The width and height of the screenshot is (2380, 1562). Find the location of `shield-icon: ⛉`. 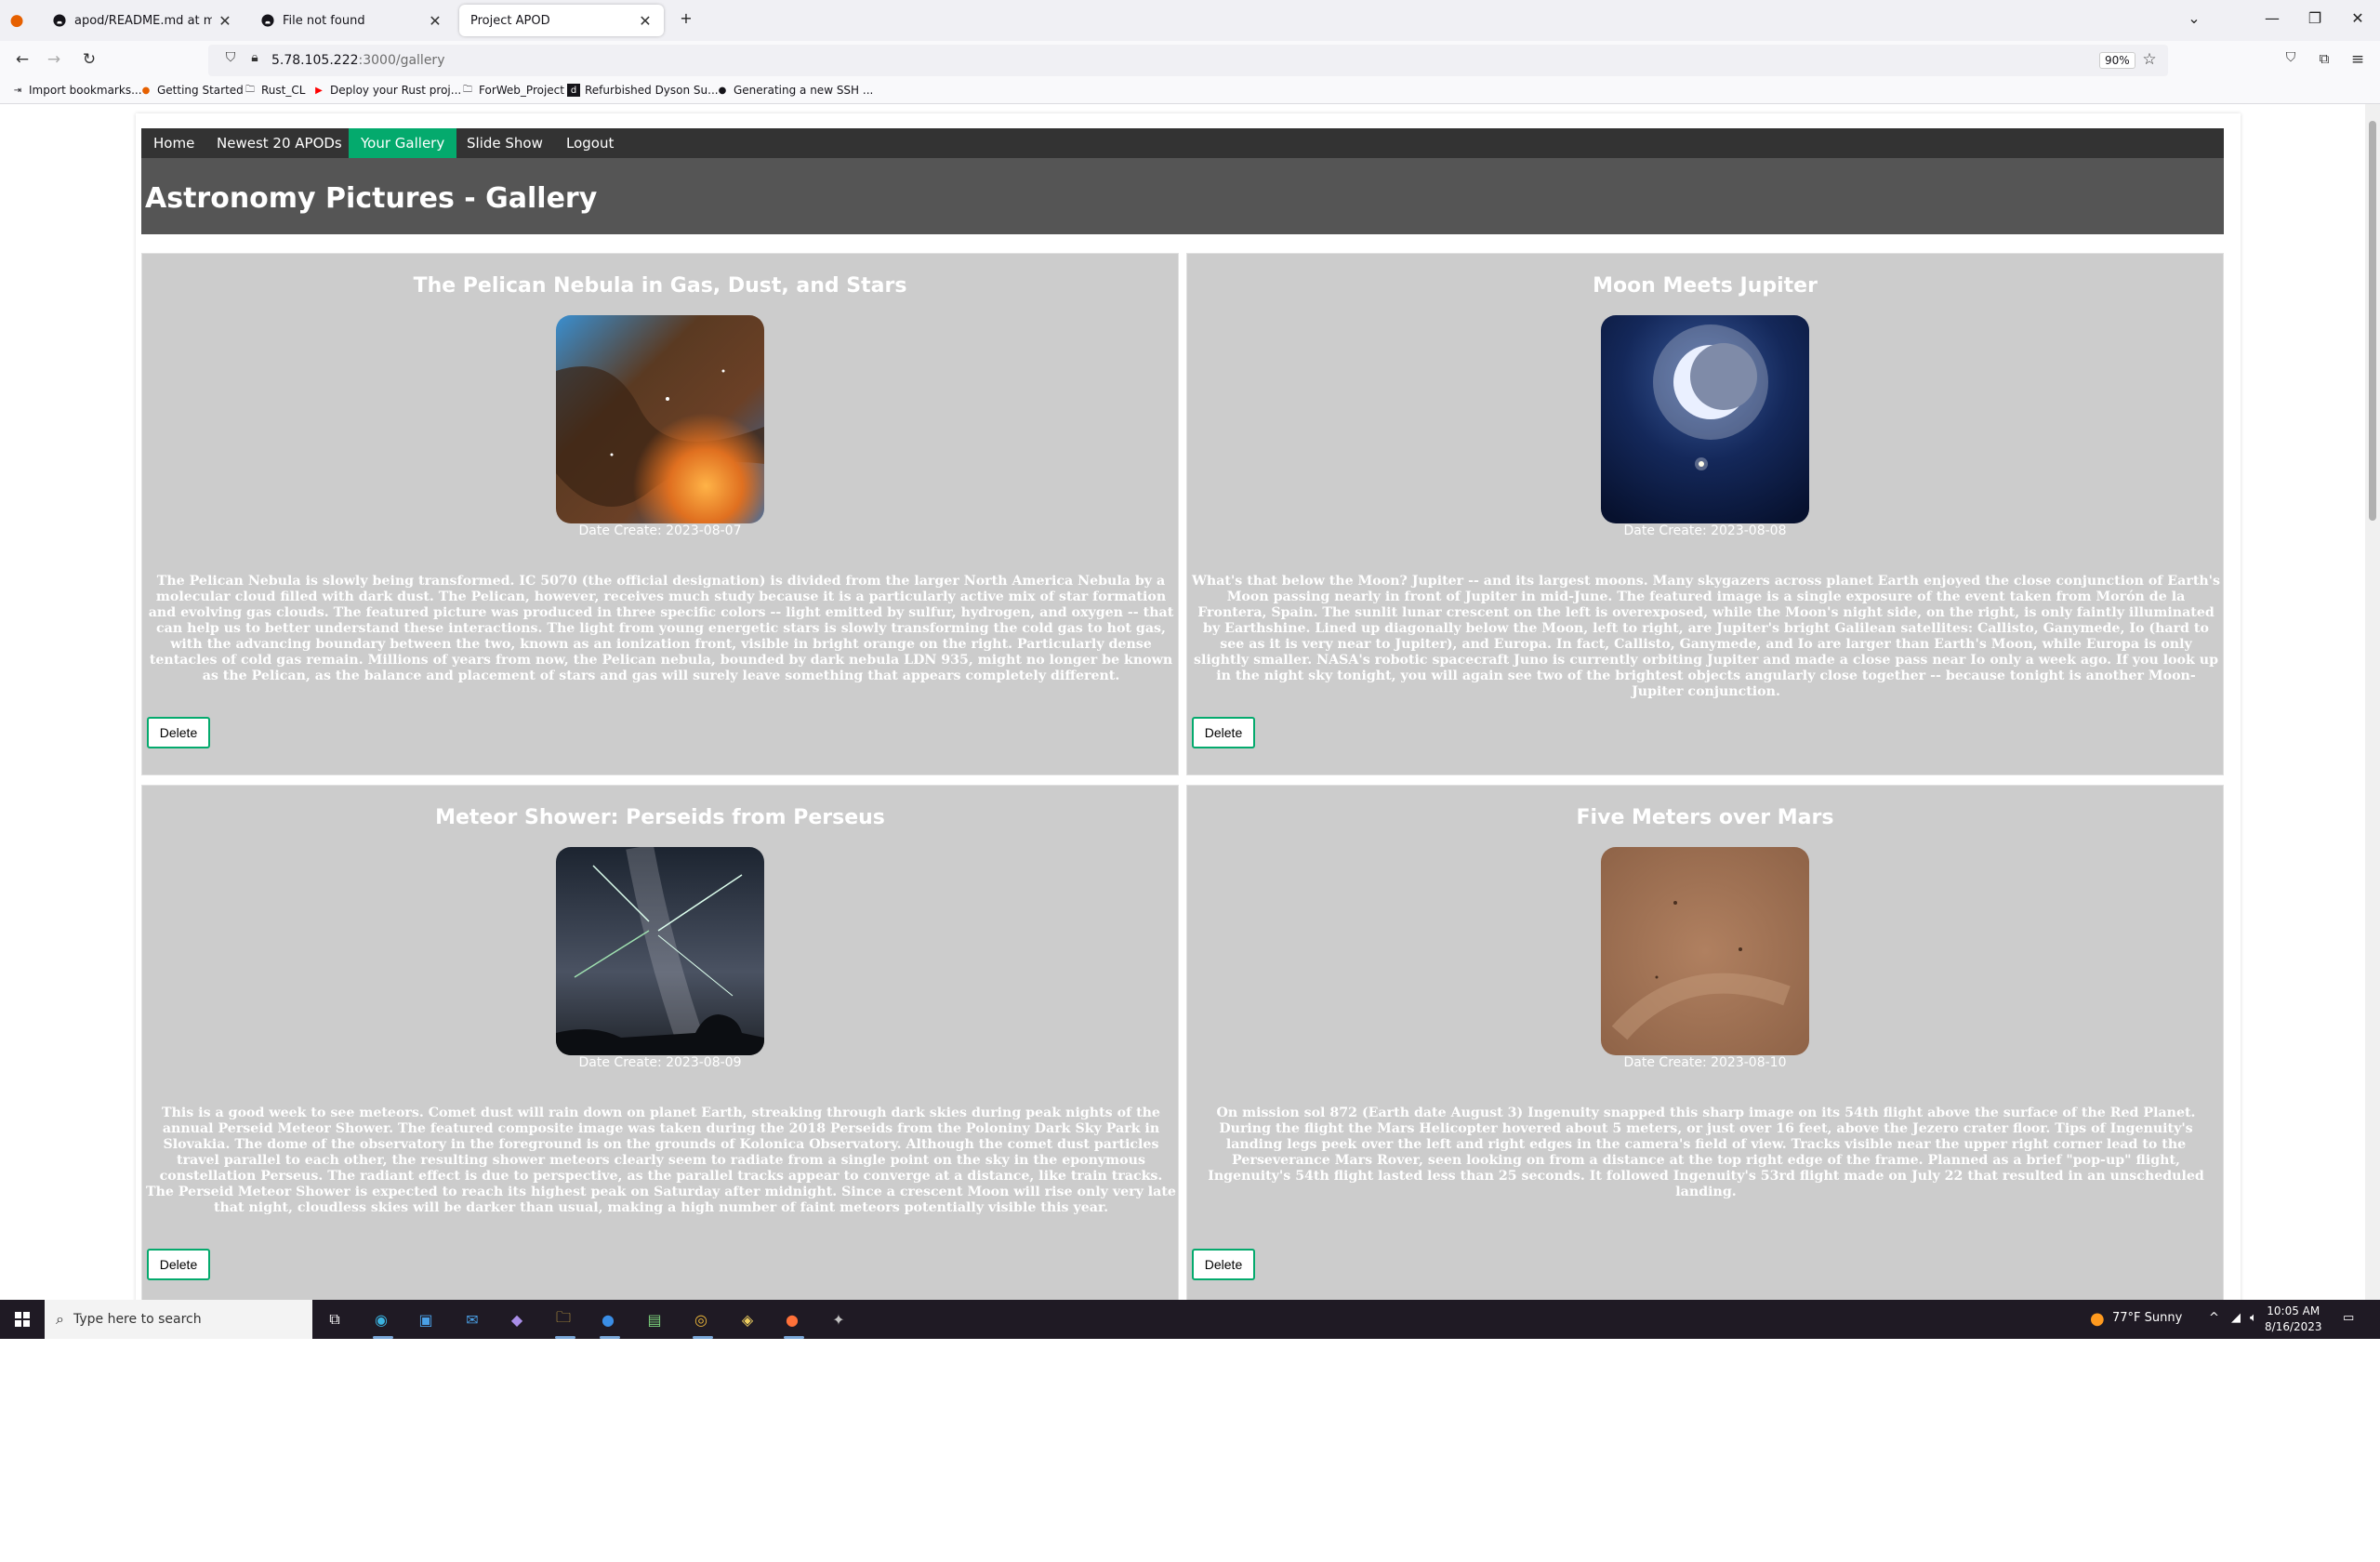

shield-icon: ⛉ is located at coordinates (230, 58).